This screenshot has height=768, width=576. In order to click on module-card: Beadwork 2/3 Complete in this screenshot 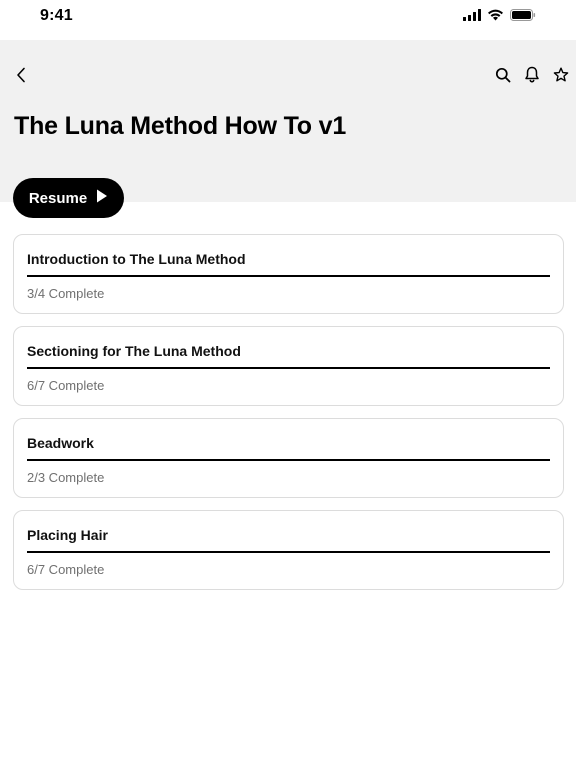, I will do `click(288, 458)`.